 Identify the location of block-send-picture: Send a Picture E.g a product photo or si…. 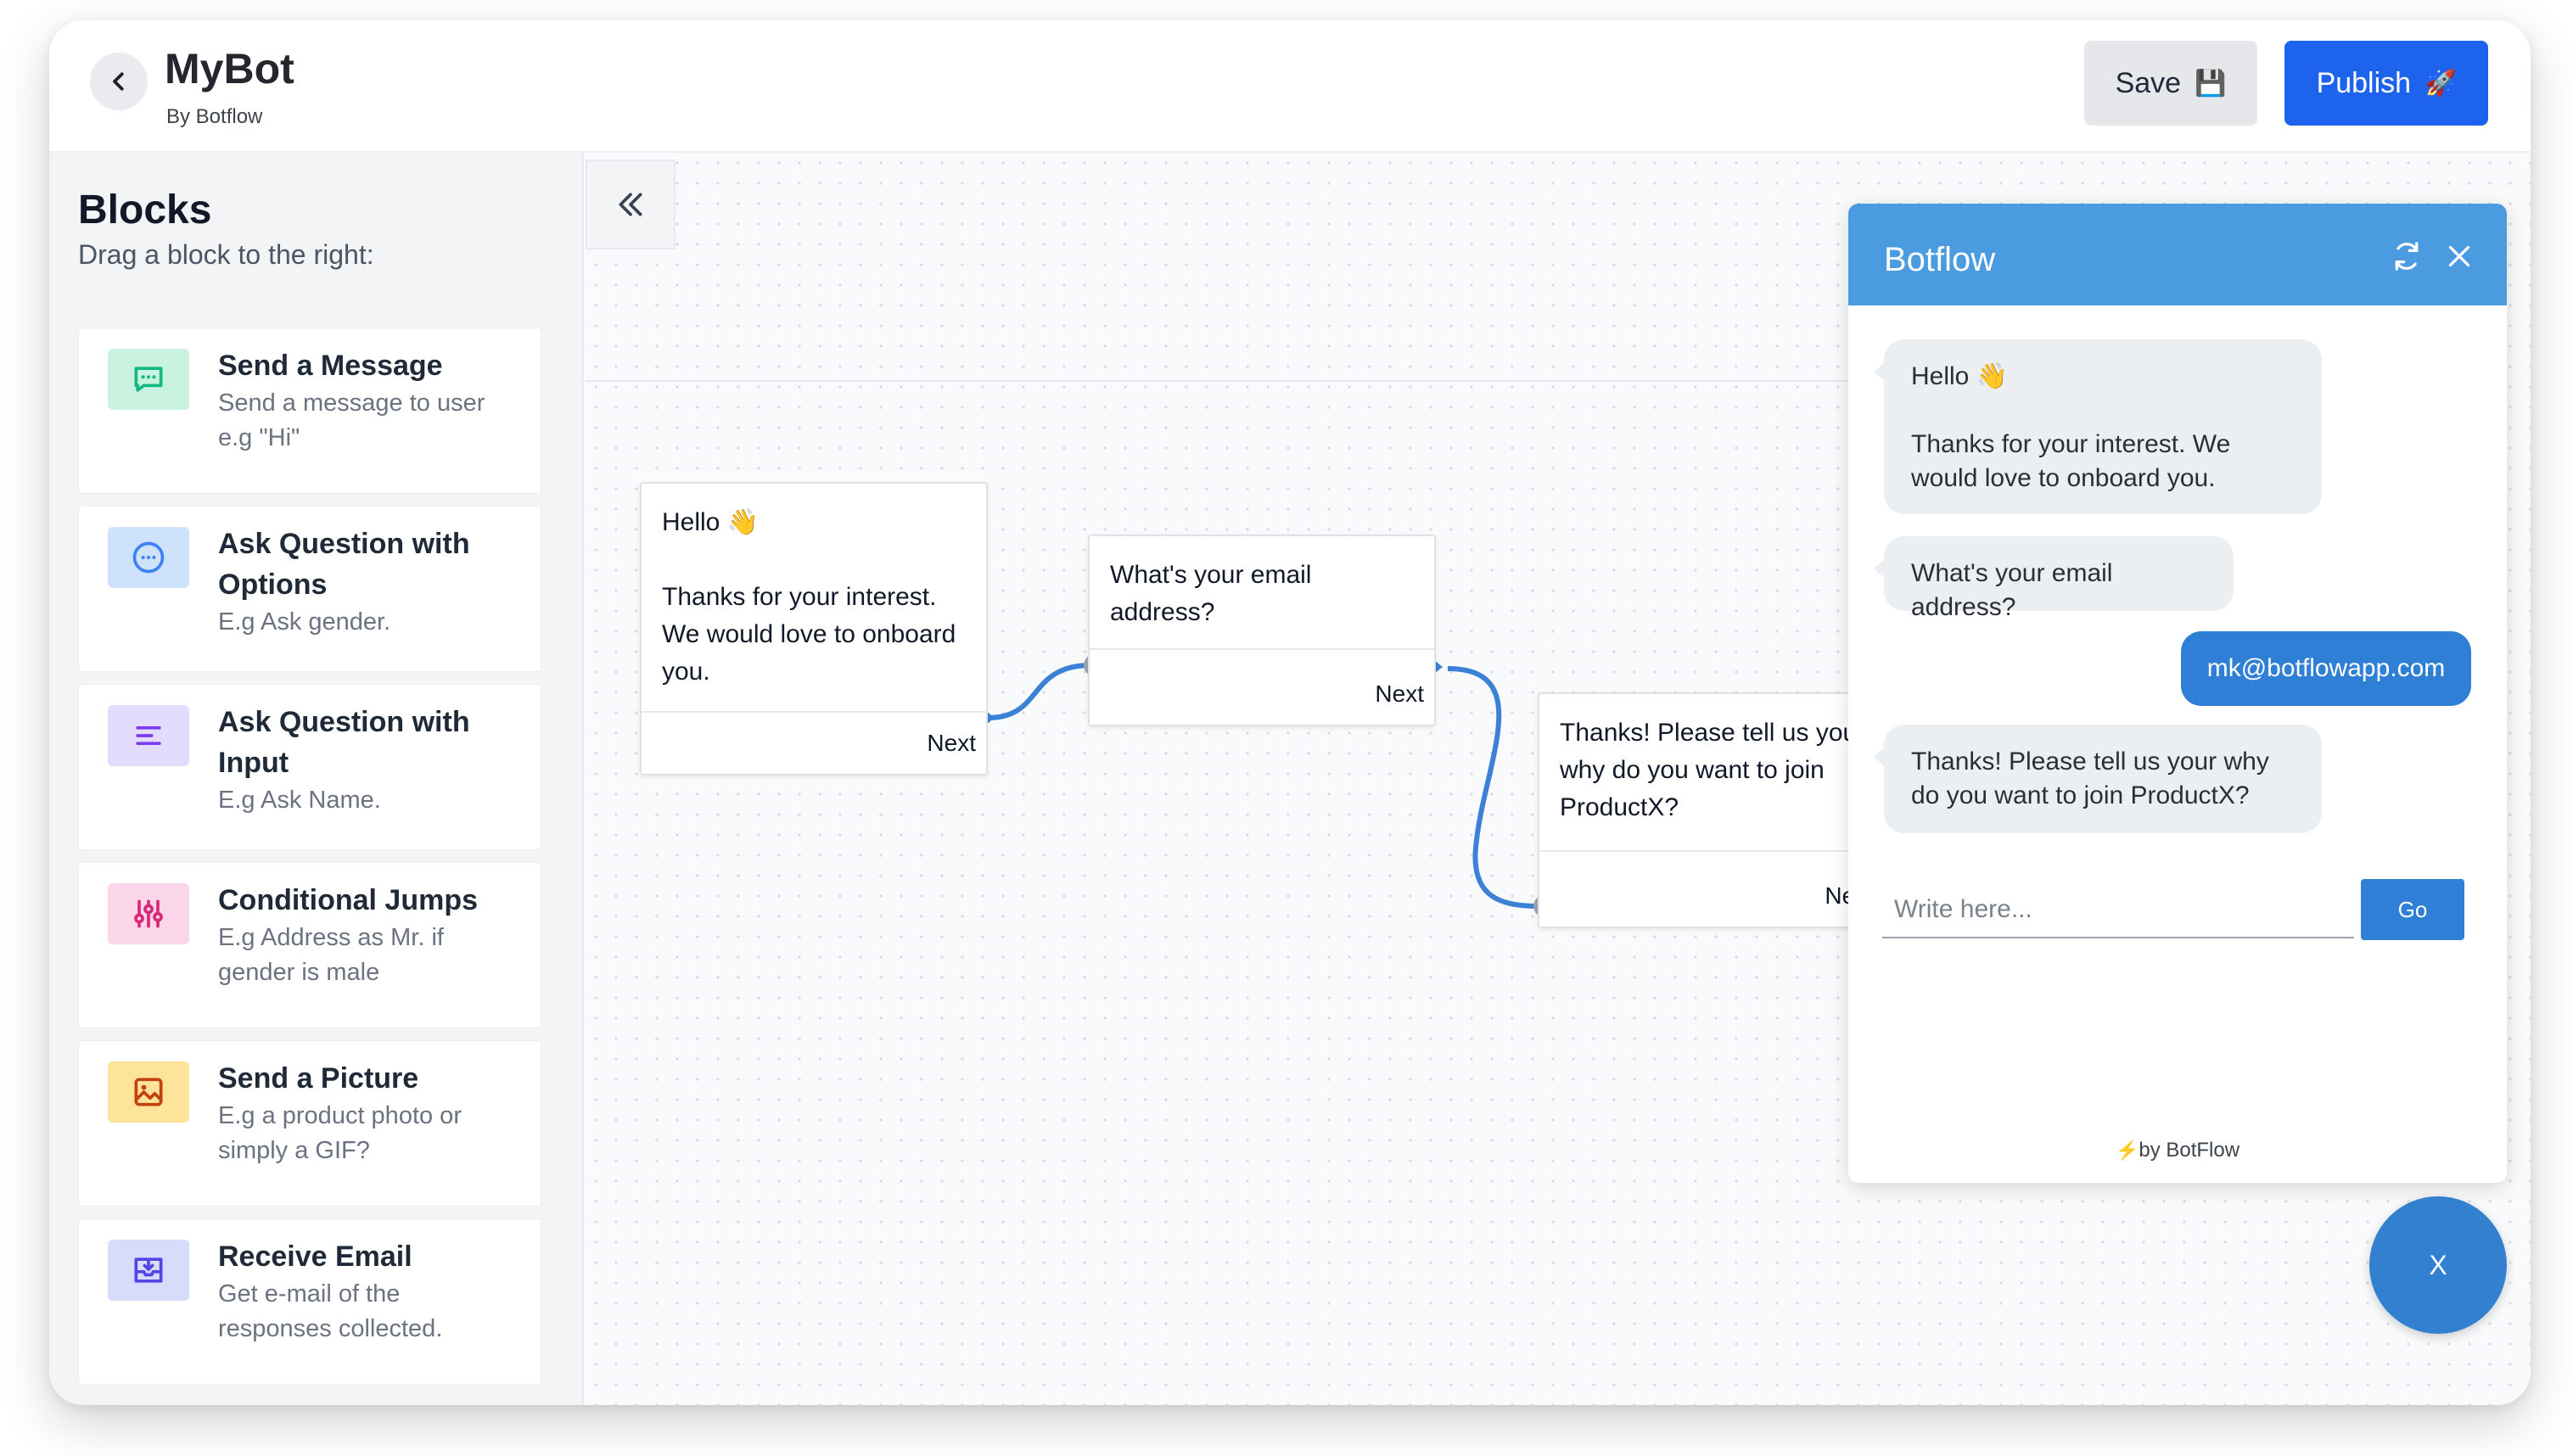
(309, 1123).